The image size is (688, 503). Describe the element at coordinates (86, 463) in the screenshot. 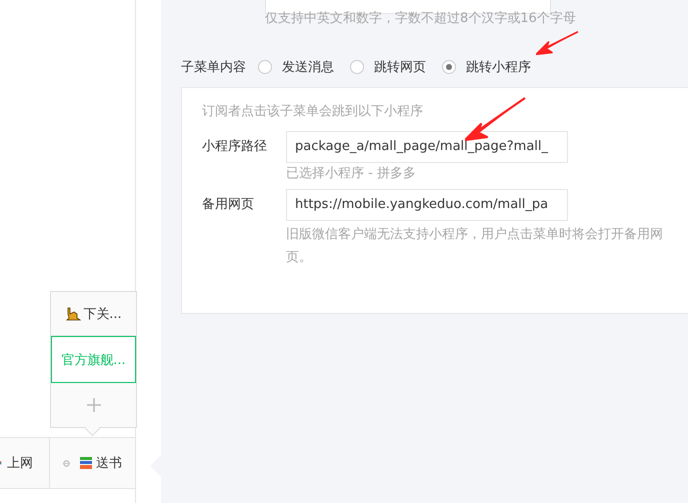

I see `books-icon` at that location.